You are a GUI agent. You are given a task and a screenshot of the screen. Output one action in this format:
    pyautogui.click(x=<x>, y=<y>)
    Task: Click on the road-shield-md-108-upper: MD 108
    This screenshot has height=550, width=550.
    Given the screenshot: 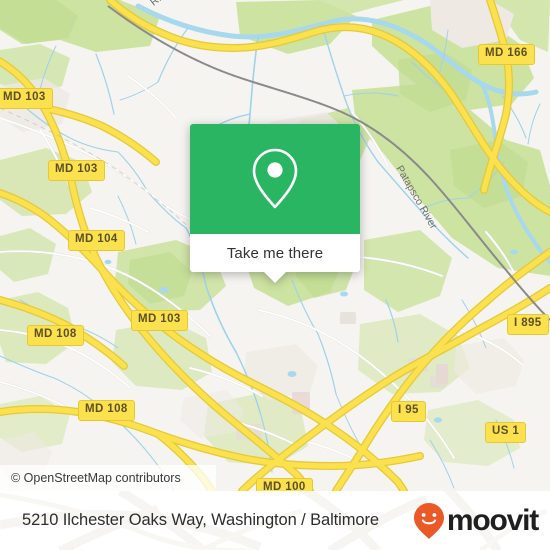 What is the action you would take?
    pyautogui.click(x=55, y=335)
    